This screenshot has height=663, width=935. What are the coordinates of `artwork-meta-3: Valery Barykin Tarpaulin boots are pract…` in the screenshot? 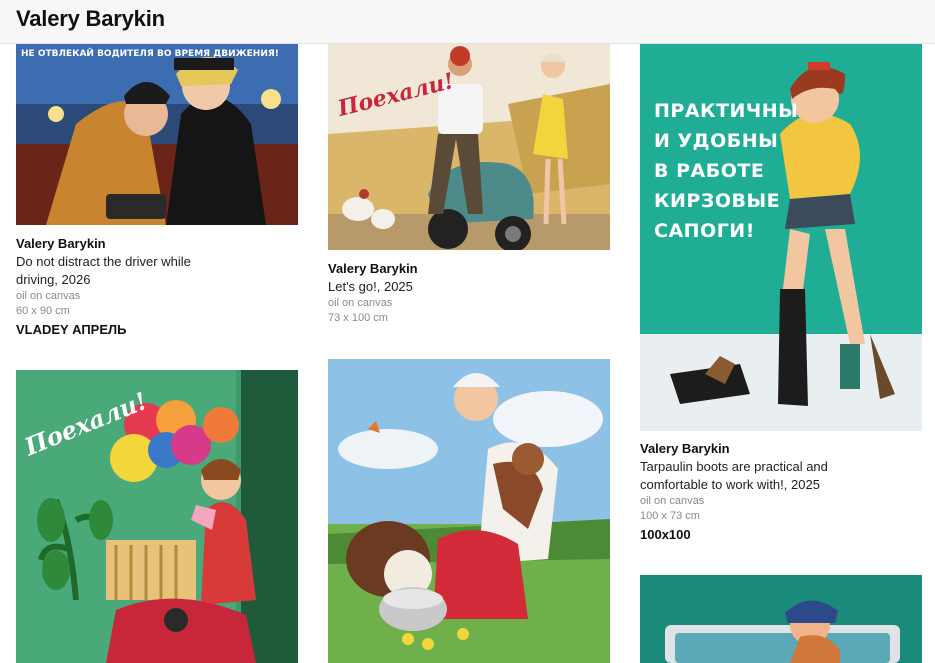 It's located at (781, 492).